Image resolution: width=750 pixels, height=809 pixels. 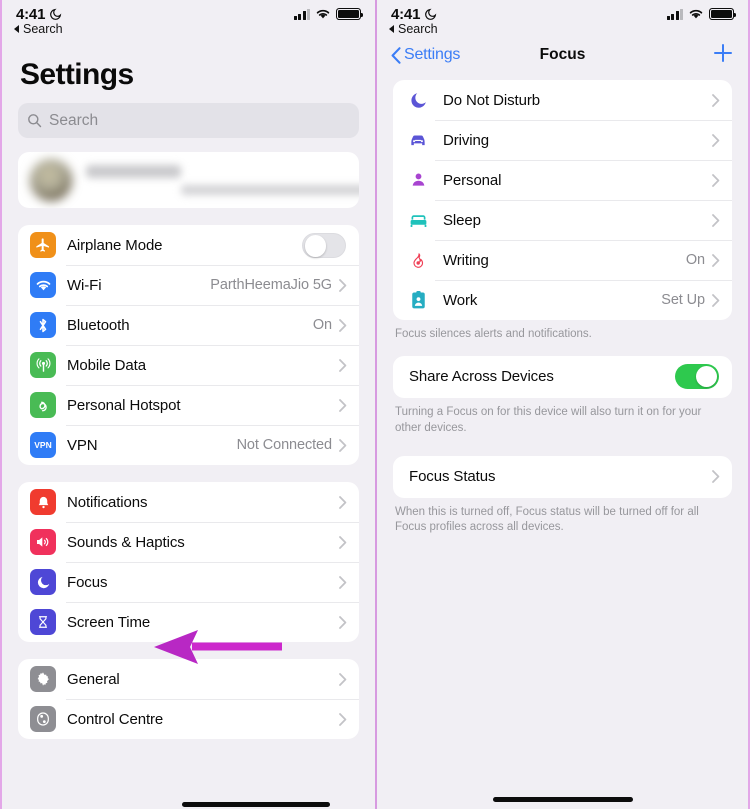 I want to click on row-label: Mobile Data, so click(x=106, y=365).